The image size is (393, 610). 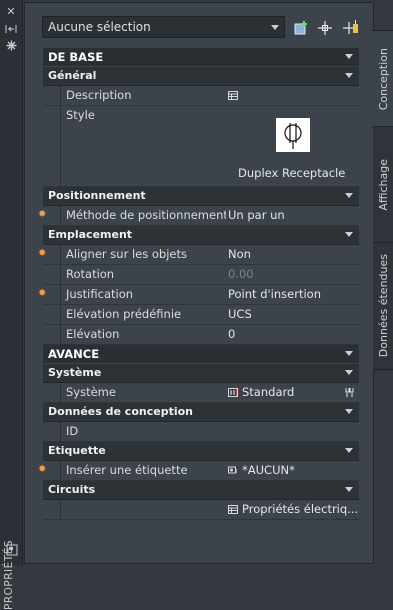 What do you see at coordinates (292, 254) in the screenshot?
I see `property-value: Non` at bounding box center [292, 254].